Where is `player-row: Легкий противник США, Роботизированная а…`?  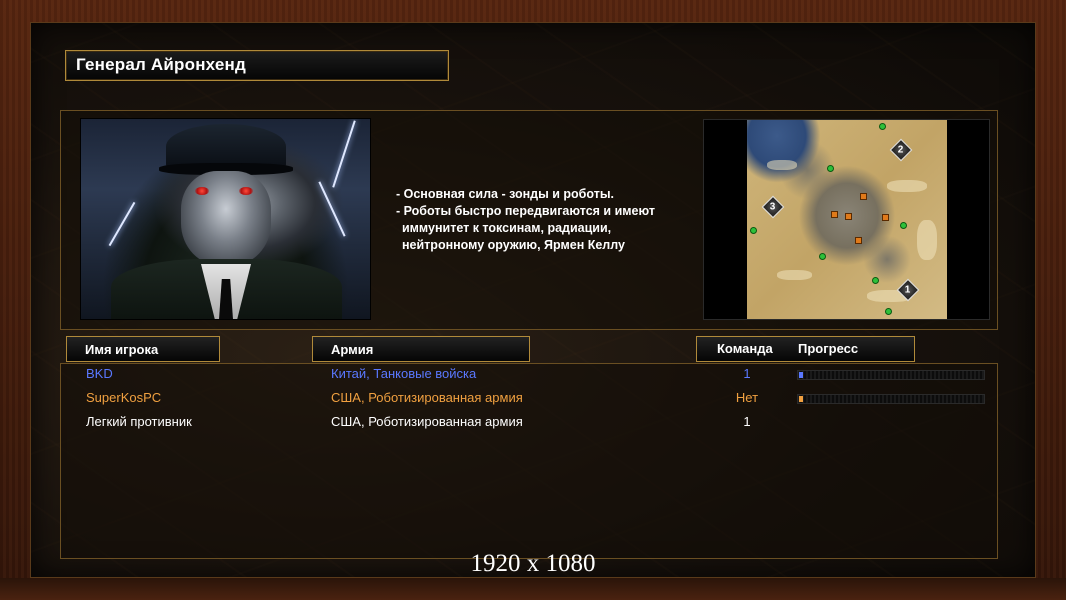 player-row: Легкий противник США, Роботизированная а… is located at coordinates (533, 423).